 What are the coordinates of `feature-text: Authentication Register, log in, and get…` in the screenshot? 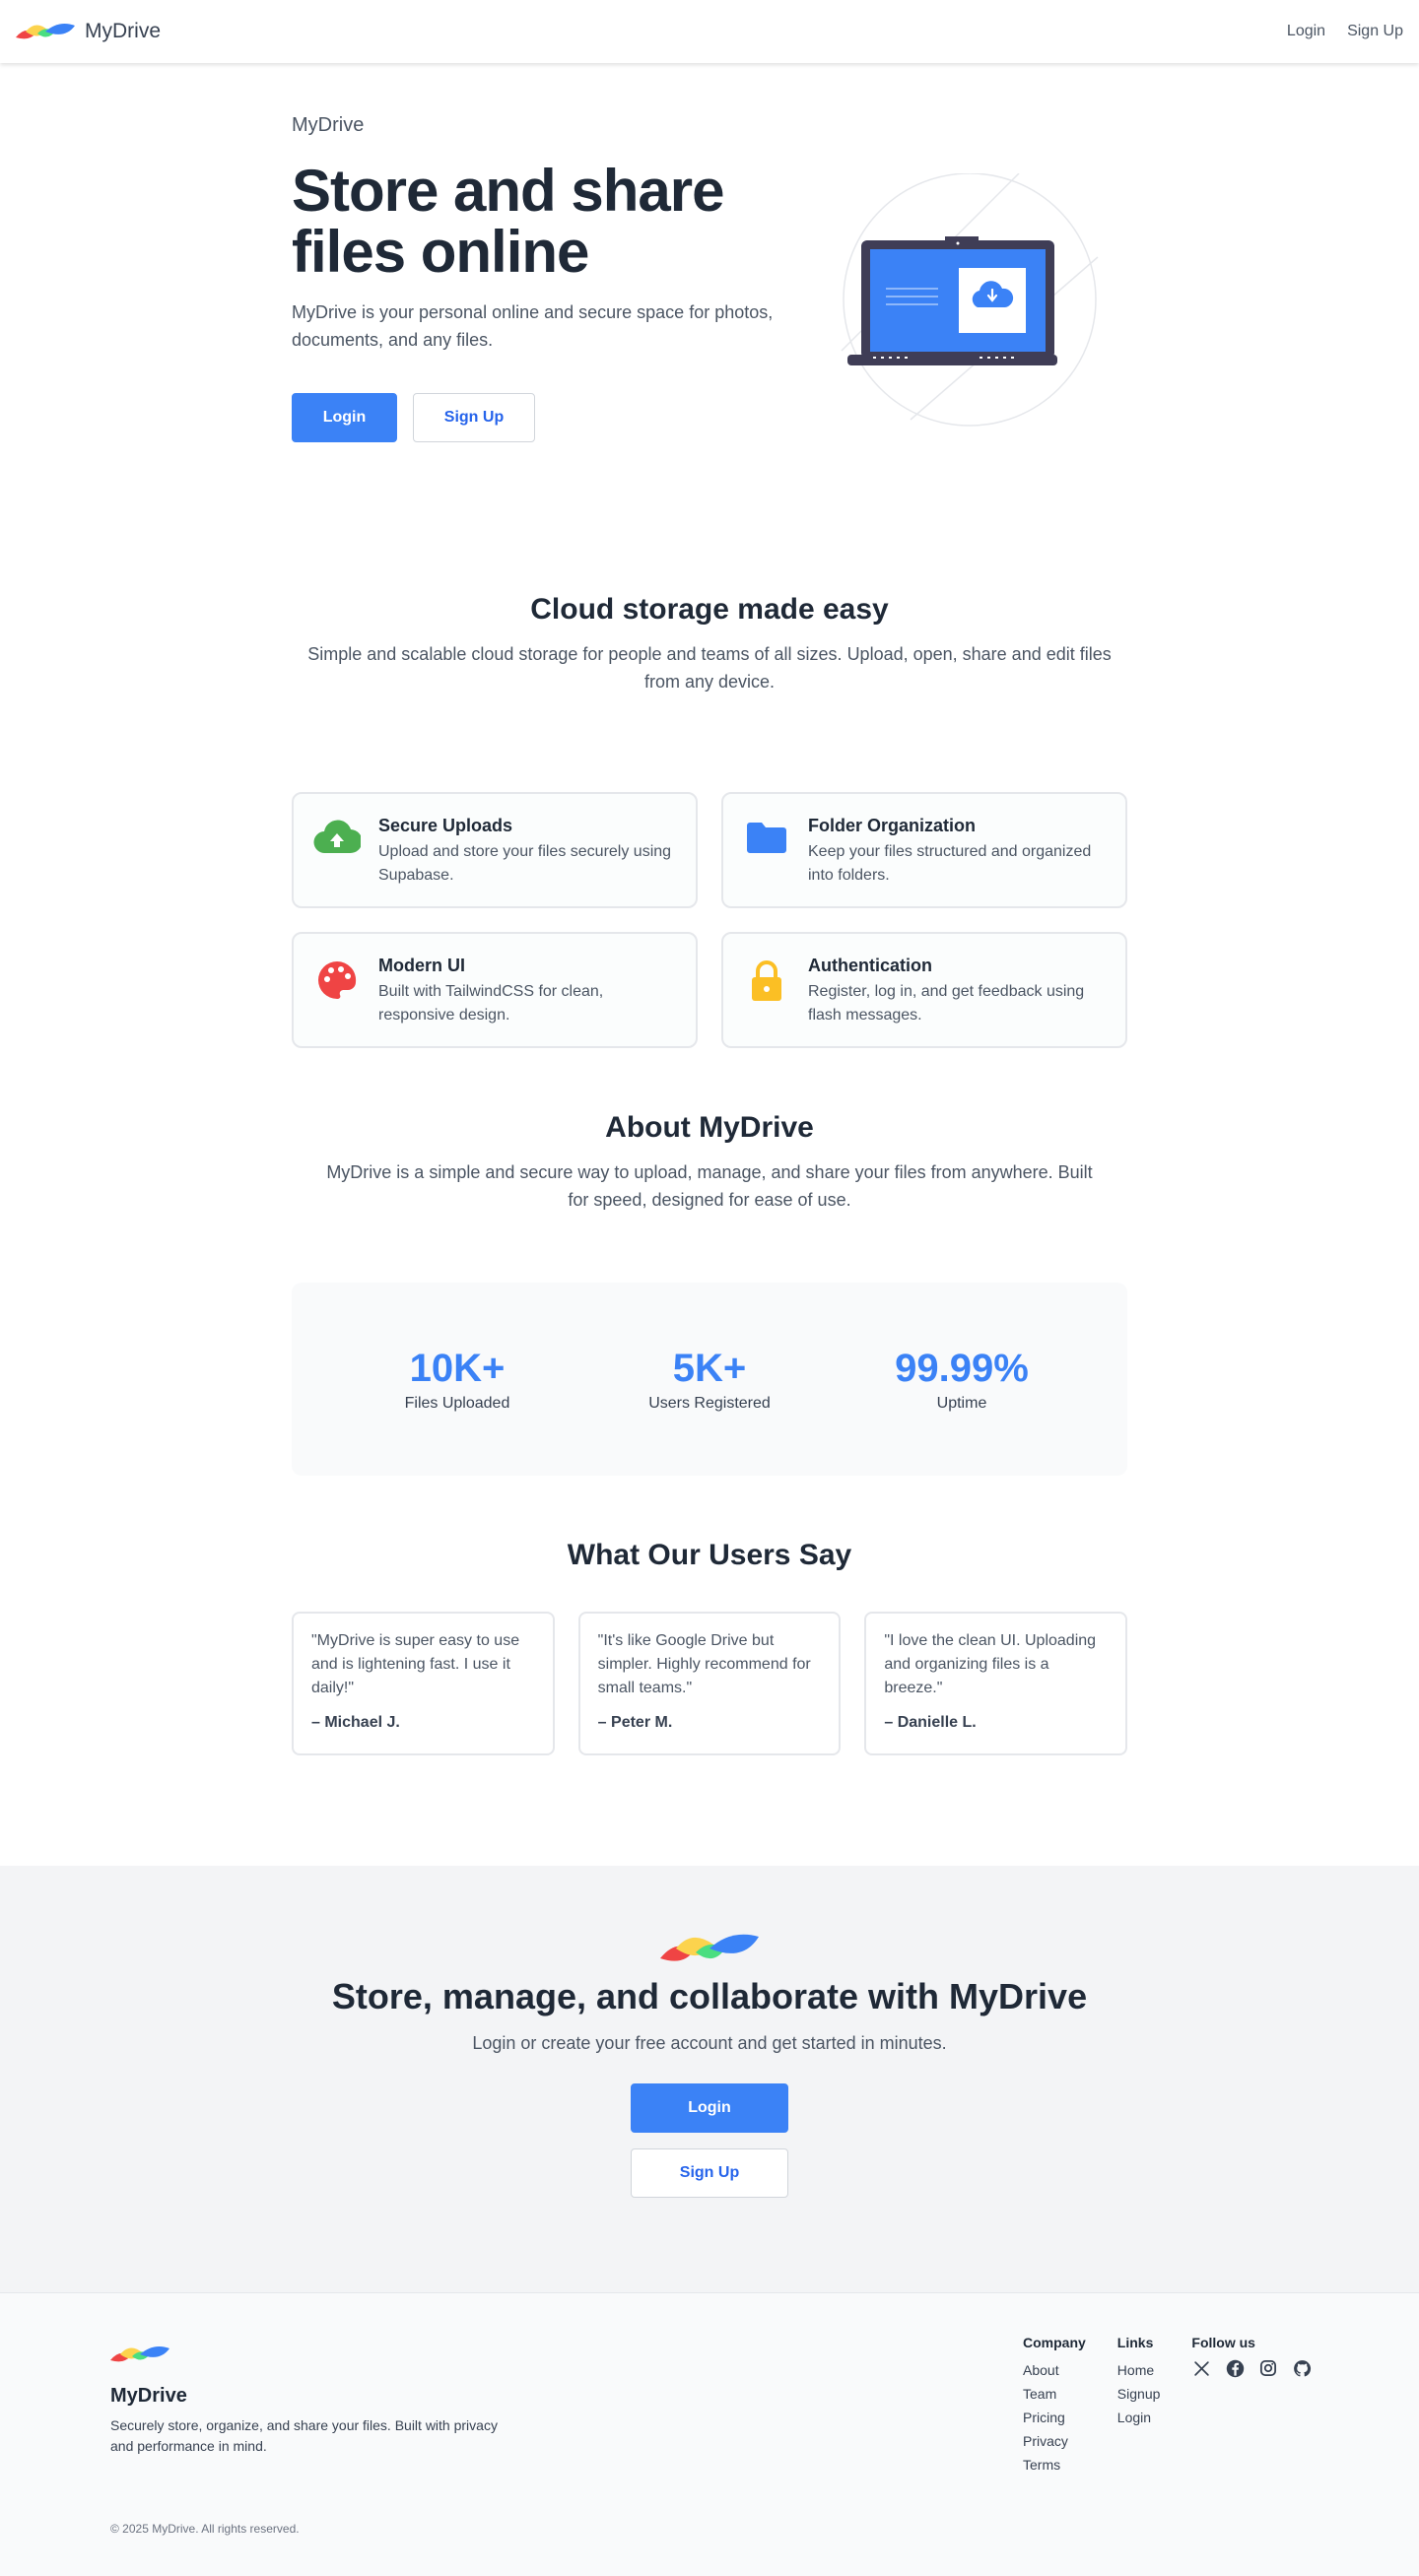 It's located at (957, 1001).